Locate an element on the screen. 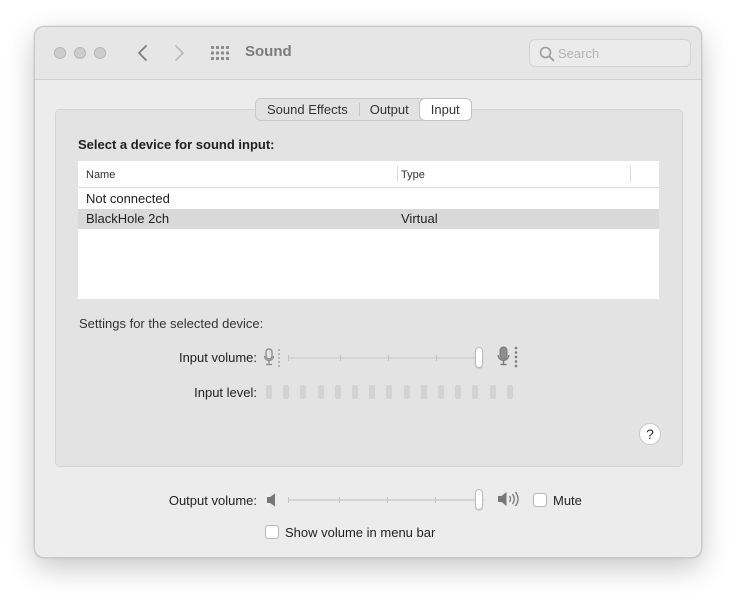 Image resolution: width=736 pixels, height=601 pixels. table-row: BlackHole 2ch Virtual is located at coordinates (368, 219).